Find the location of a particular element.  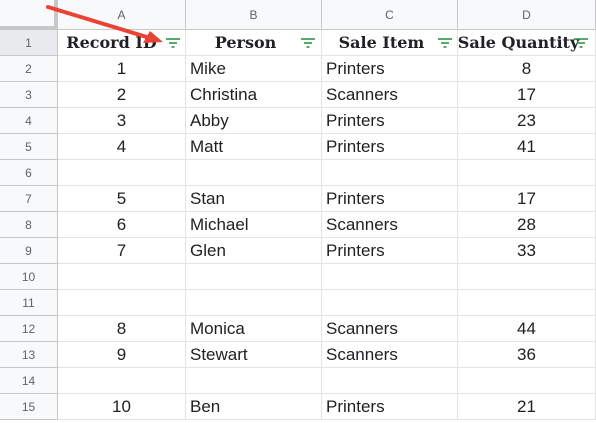

filter-button-sale-item is located at coordinates (445, 44).